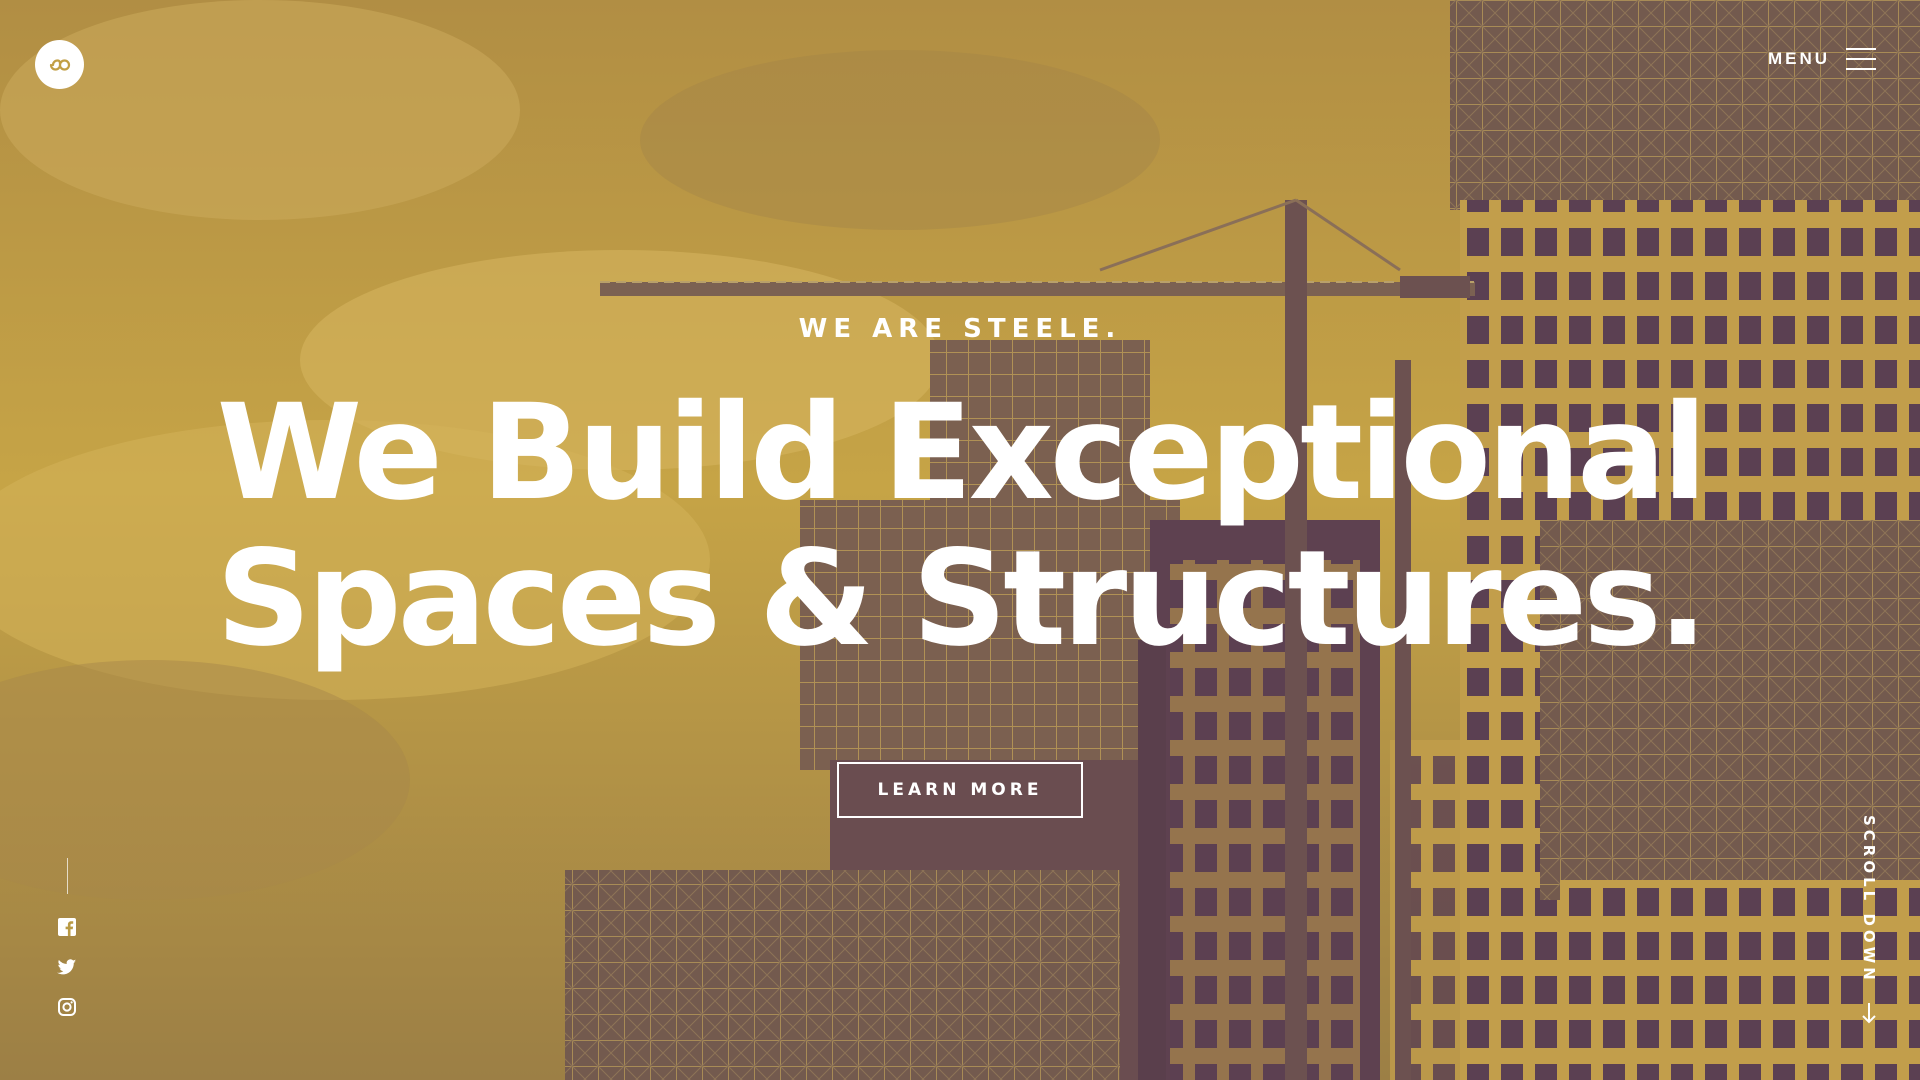 Image resolution: width=1920 pixels, height=1080 pixels. I want to click on menu-button: MENU, so click(1822, 59).